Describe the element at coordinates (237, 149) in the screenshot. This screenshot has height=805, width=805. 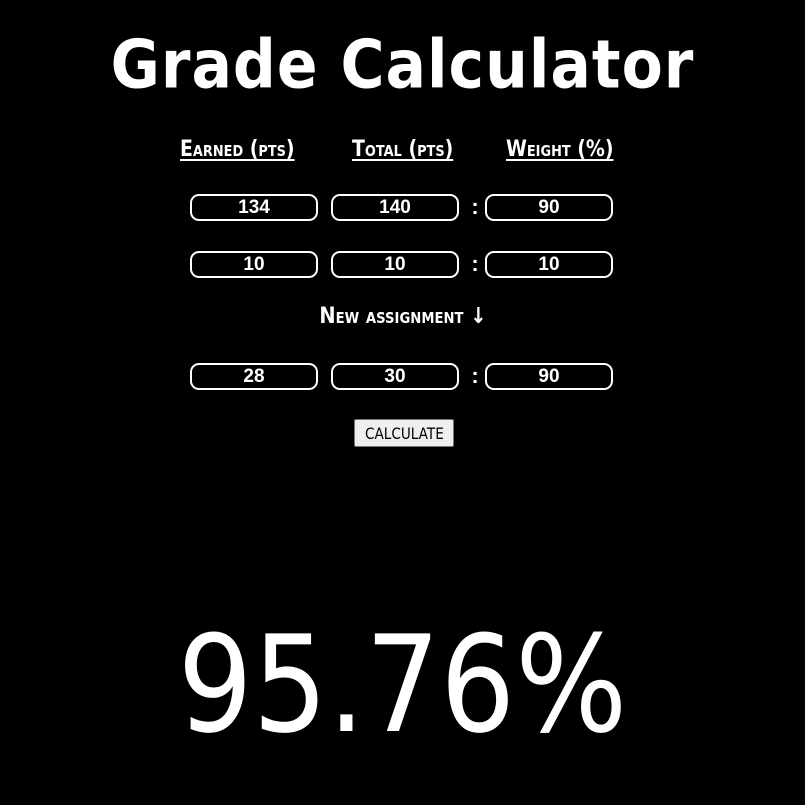
I see `header-earned: Earned (pts)` at that location.